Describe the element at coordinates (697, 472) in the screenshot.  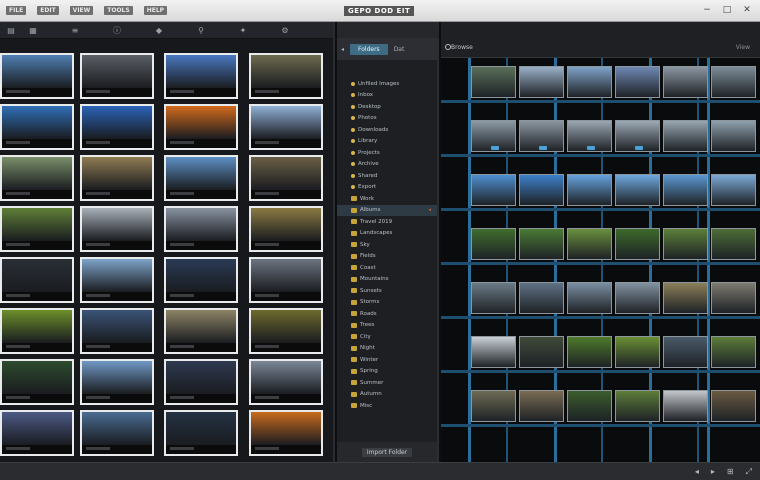
I see `zoom-out-icon: ◂` at that location.